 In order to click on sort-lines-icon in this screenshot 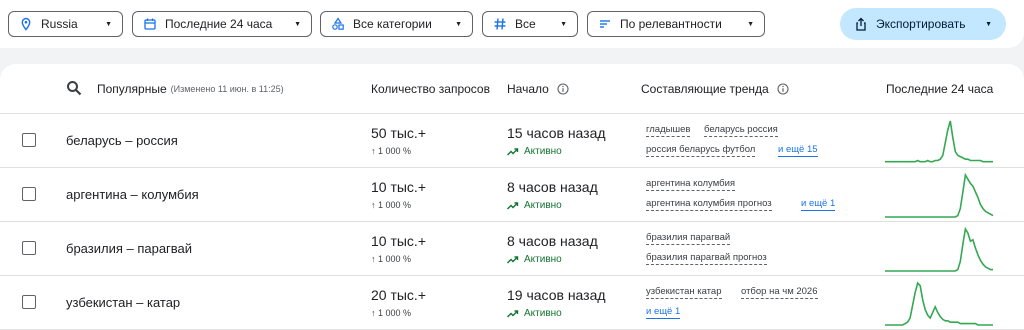, I will do `click(605, 24)`.